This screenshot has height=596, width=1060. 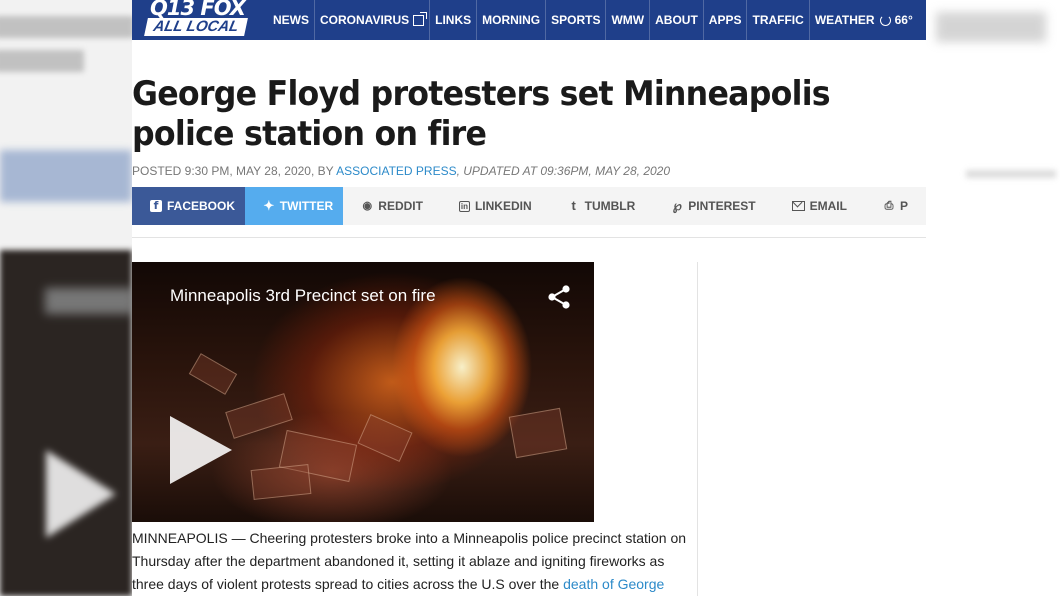 What do you see at coordinates (573, 205) in the screenshot?
I see `tumblr-icon: t` at bounding box center [573, 205].